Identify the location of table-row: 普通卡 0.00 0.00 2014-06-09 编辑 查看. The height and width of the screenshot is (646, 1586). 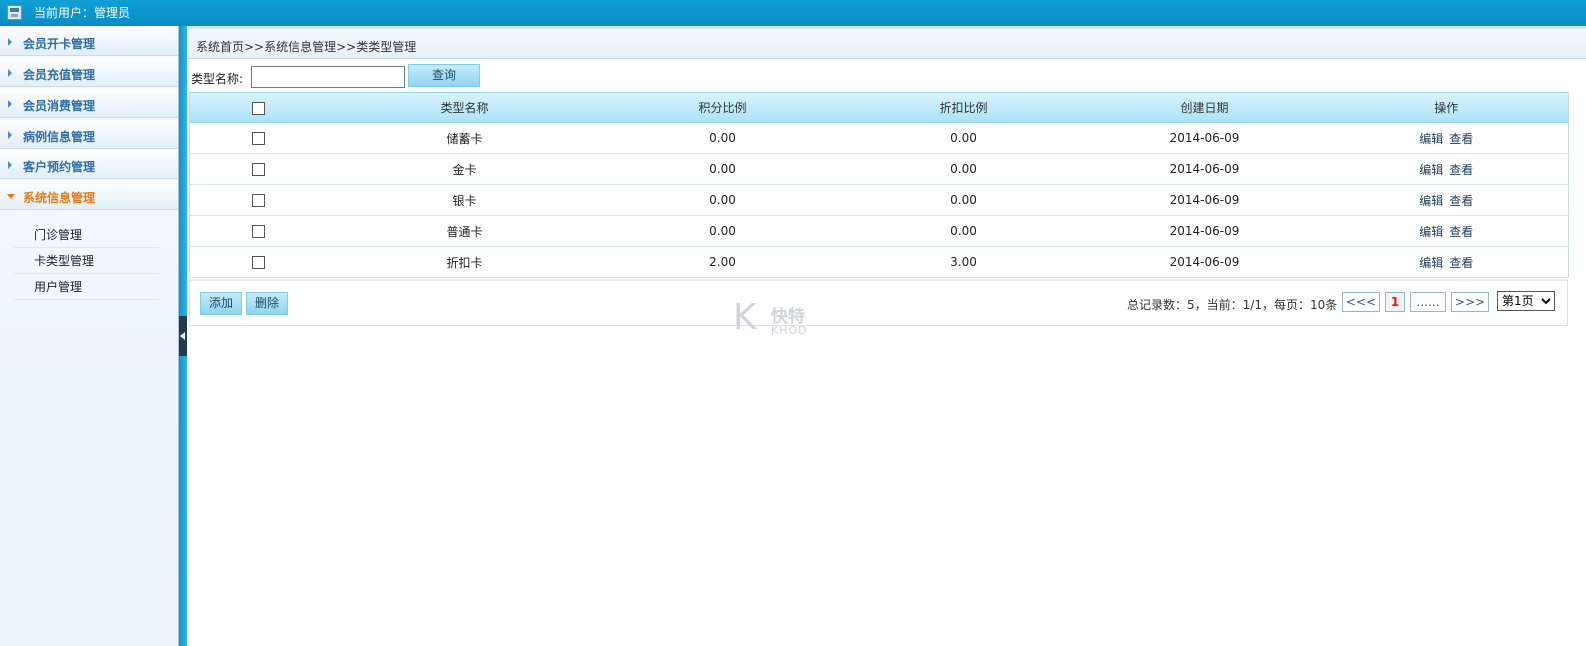
(879, 231).